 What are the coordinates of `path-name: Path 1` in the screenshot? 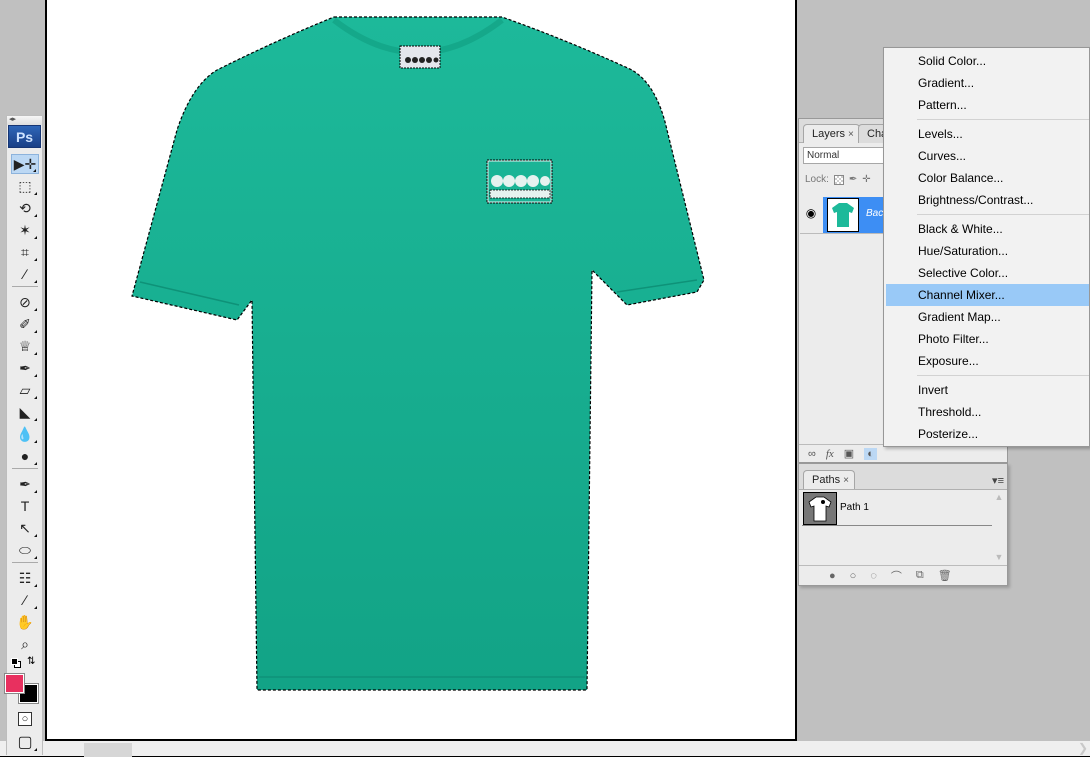 It's located at (854, 507).